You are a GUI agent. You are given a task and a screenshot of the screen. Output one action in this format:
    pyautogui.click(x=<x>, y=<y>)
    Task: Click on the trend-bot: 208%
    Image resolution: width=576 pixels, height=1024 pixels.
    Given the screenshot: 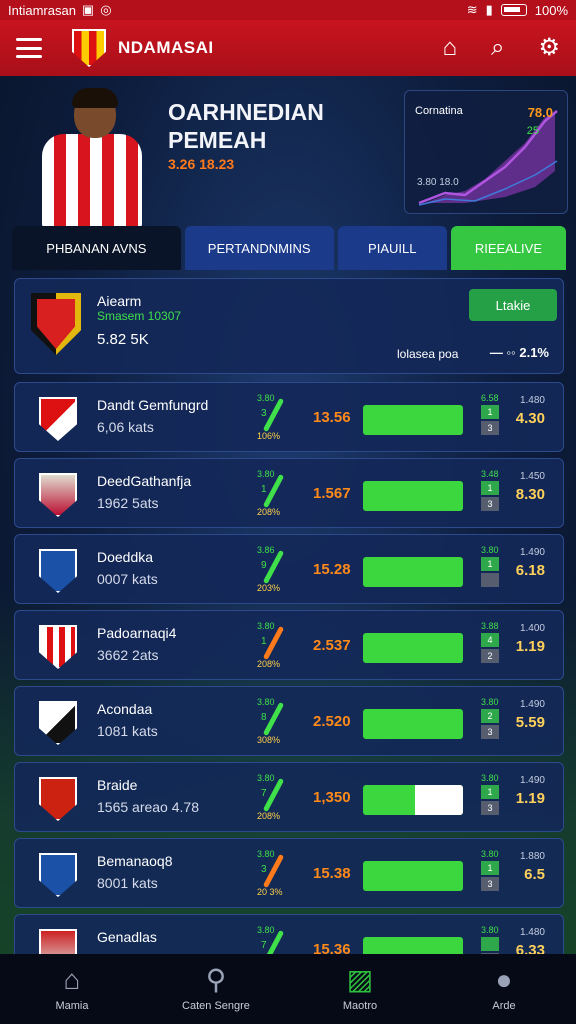 What is the action you would take?
    pyautogui.click(x=269, y=816)
    